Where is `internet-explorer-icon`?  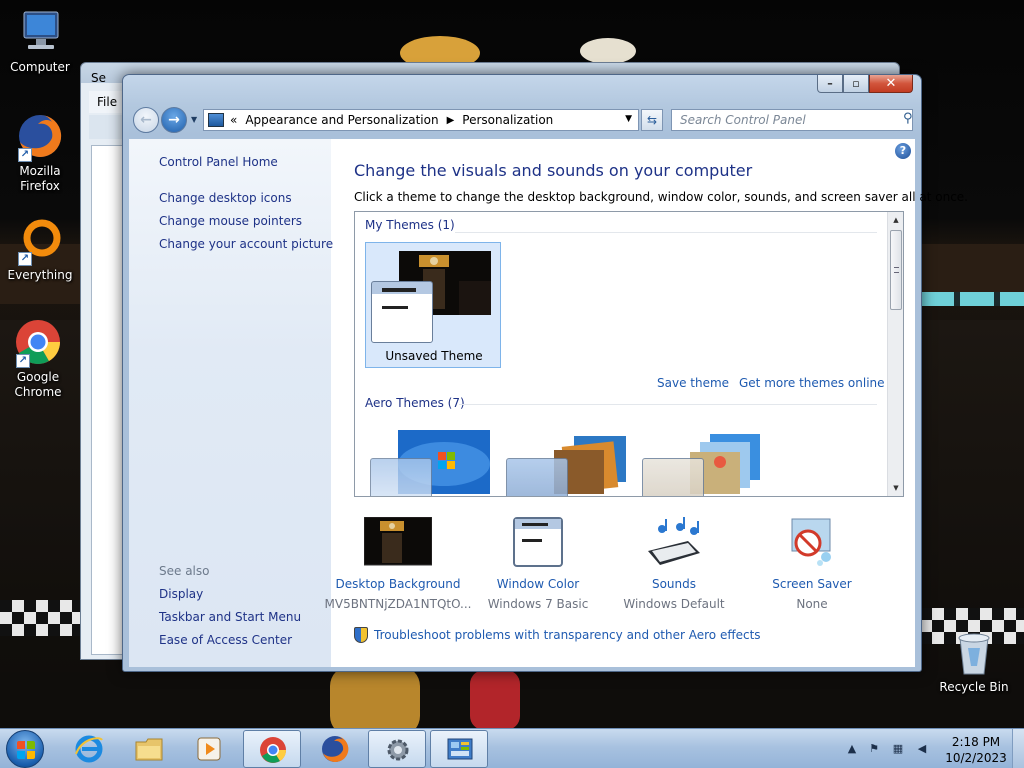 internet-explorer-icon is located at coordinates (89, 749).